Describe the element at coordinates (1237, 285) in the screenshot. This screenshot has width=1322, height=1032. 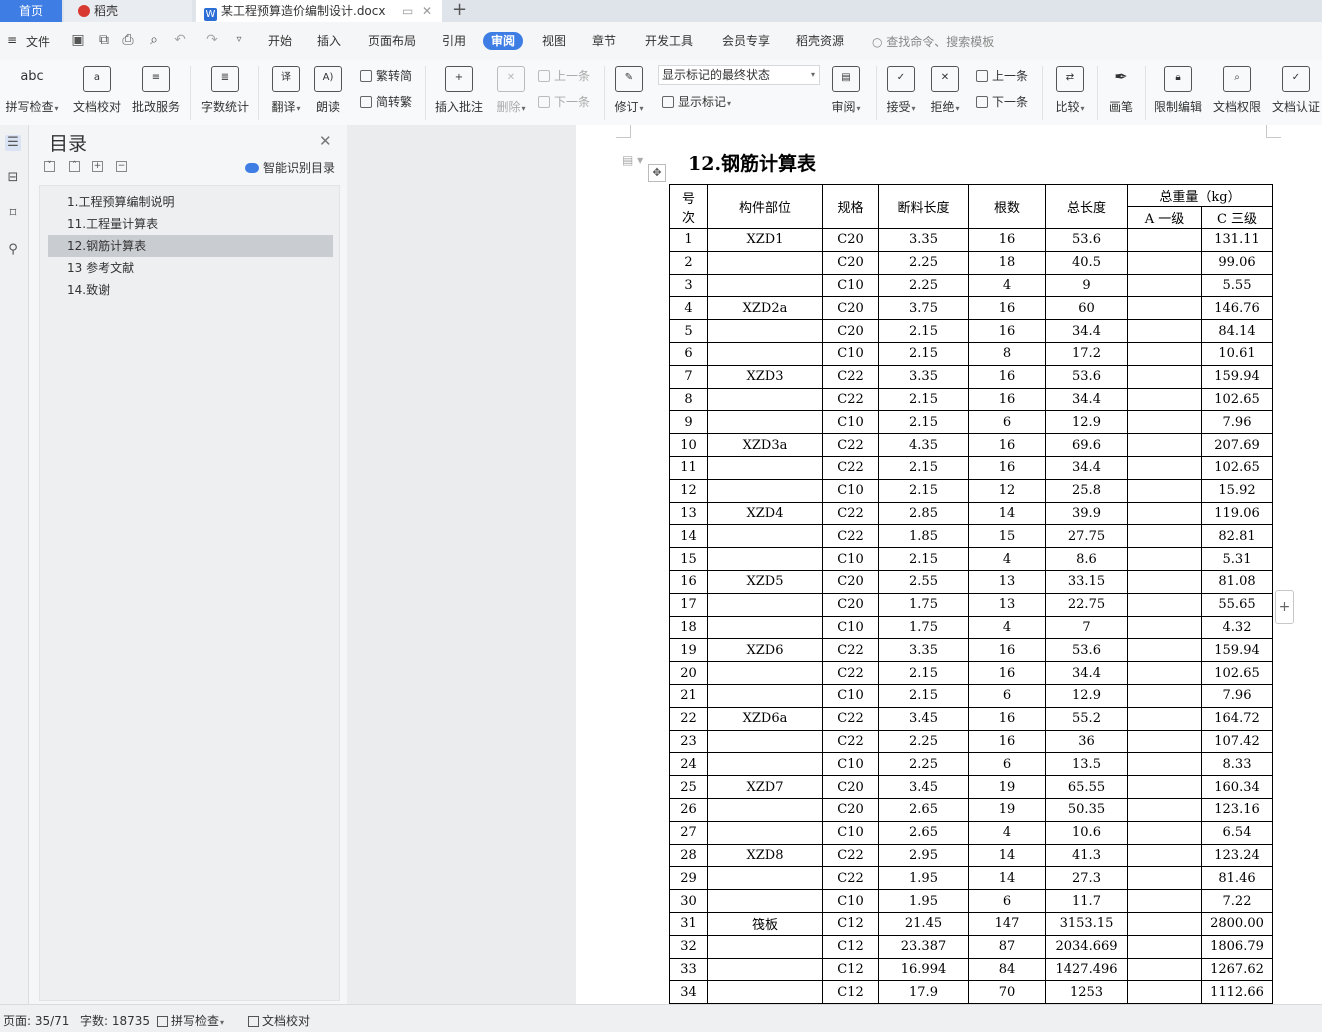
I see `cell-grade-c: 5.55` at that location.